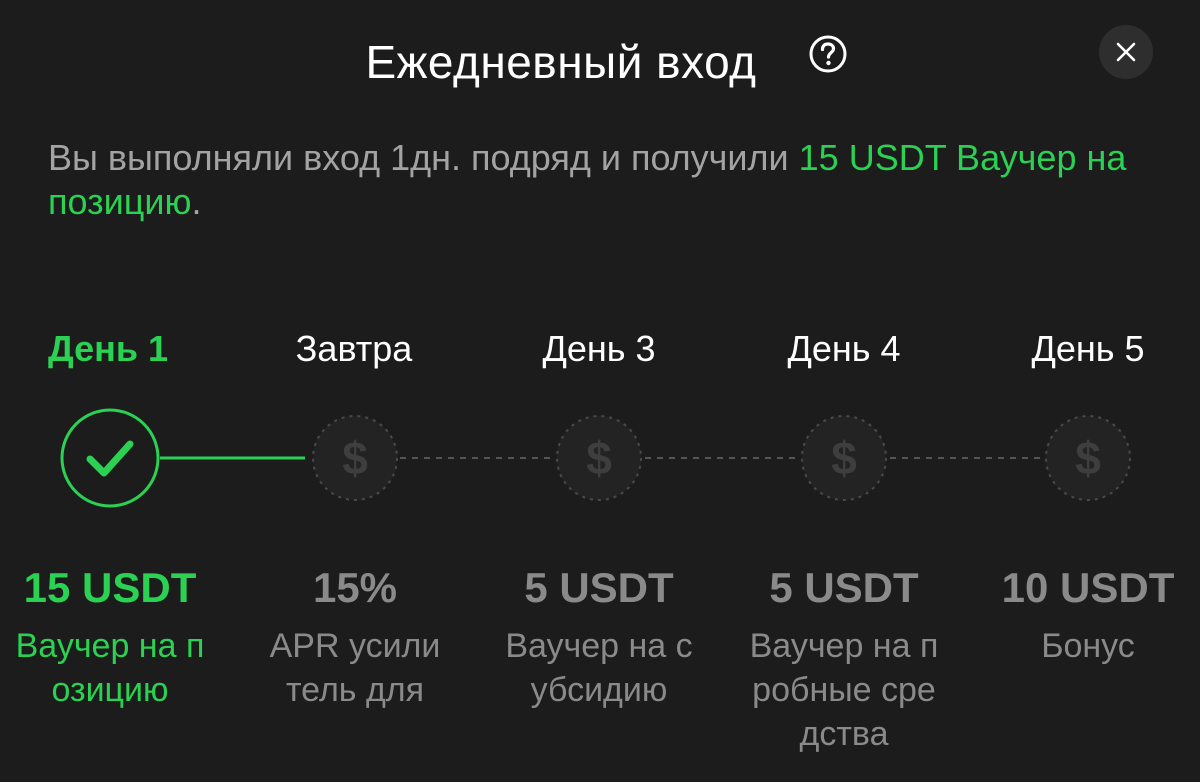  I want to click on question-circle-icon, so click(828, 54).